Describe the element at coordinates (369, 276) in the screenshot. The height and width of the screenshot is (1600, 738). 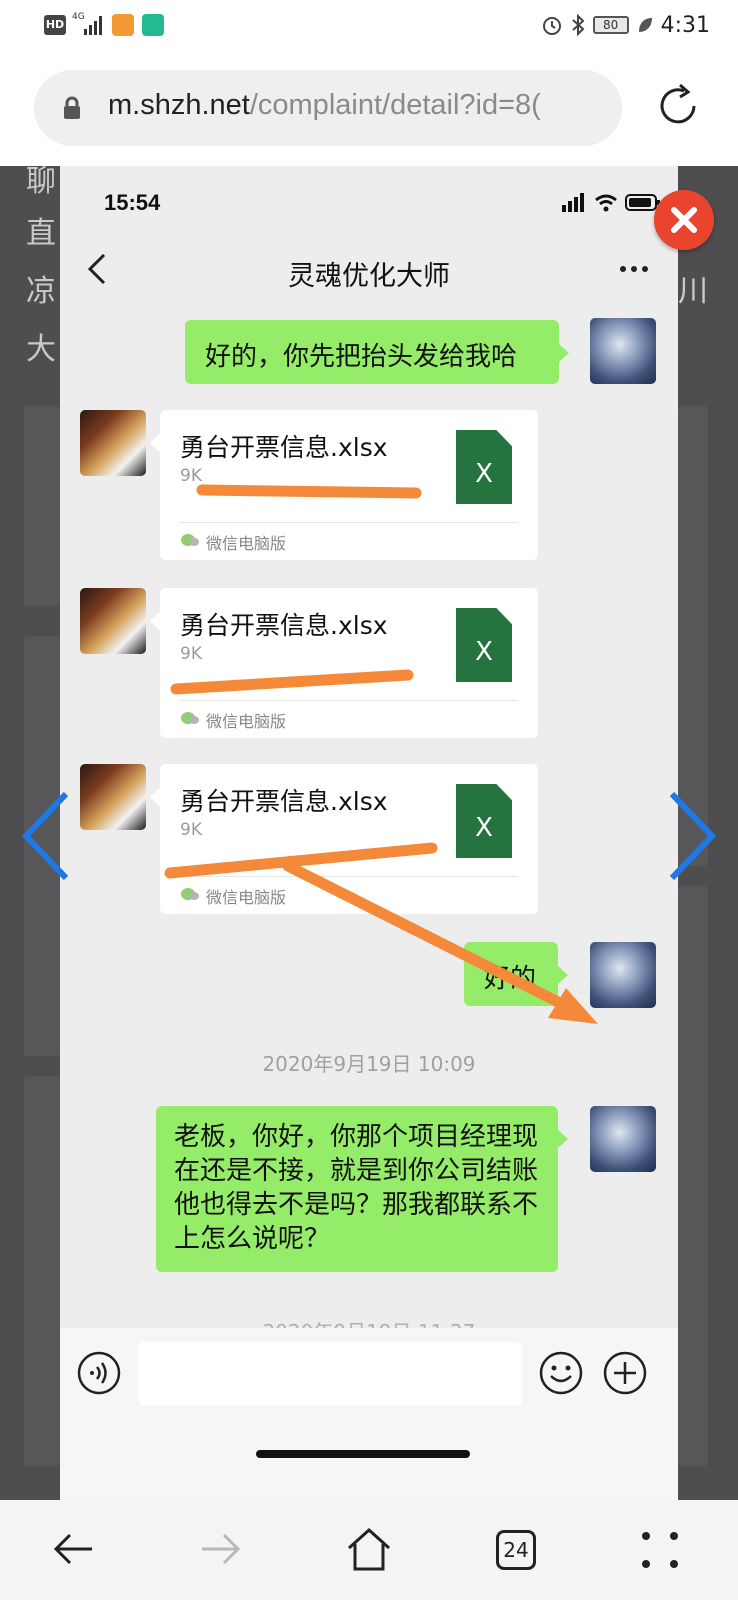
I see `chat-title: 灵魂优化大师` at that location.